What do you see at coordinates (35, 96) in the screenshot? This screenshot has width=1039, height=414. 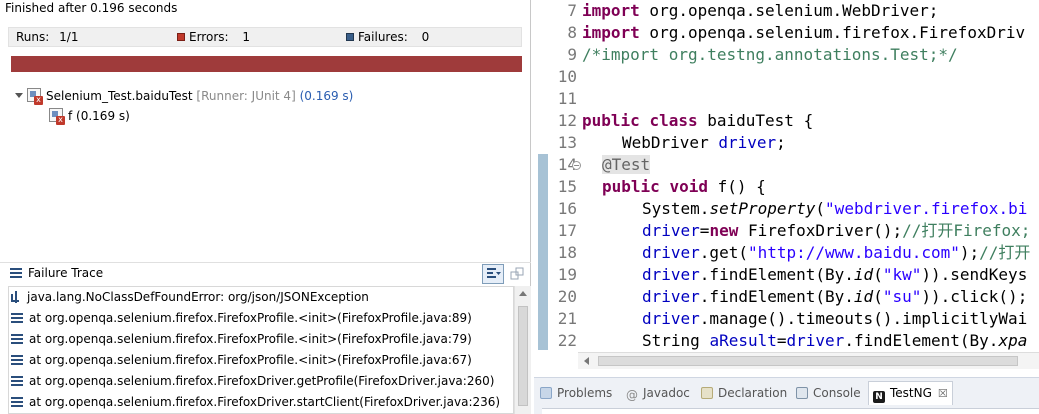 I see `test-suite-error-icon` at bounding box center [35, 96].